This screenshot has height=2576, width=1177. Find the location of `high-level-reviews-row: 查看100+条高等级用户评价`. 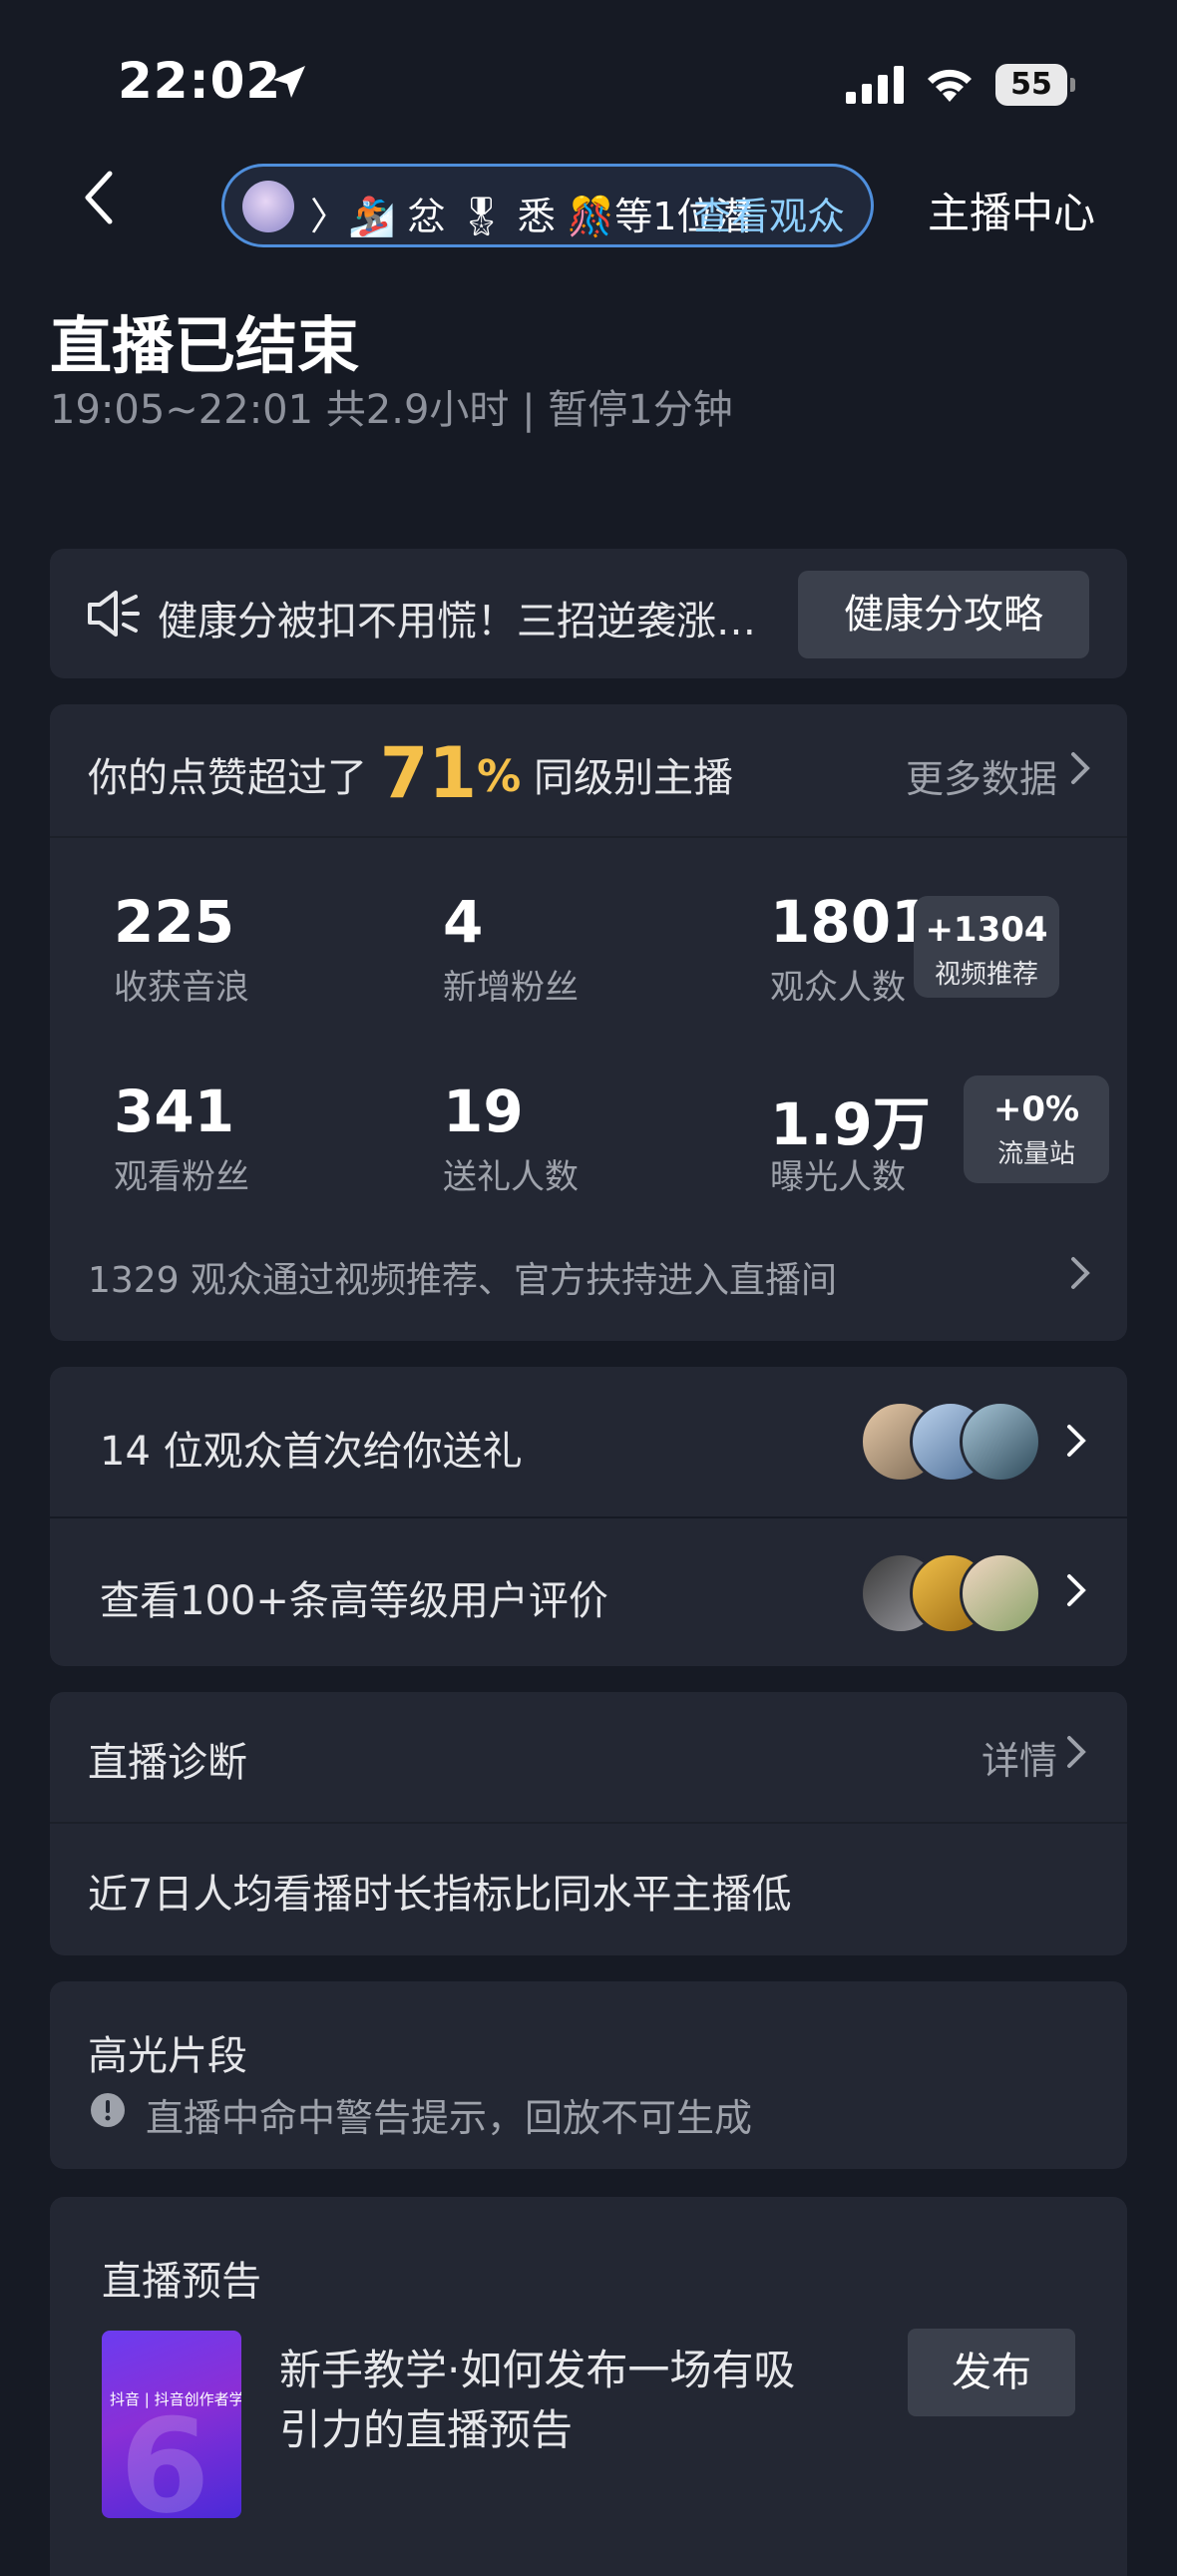

high-level-reviews-row: 查看100+条高等级用户评价 is located at coordinates (588, 1592).